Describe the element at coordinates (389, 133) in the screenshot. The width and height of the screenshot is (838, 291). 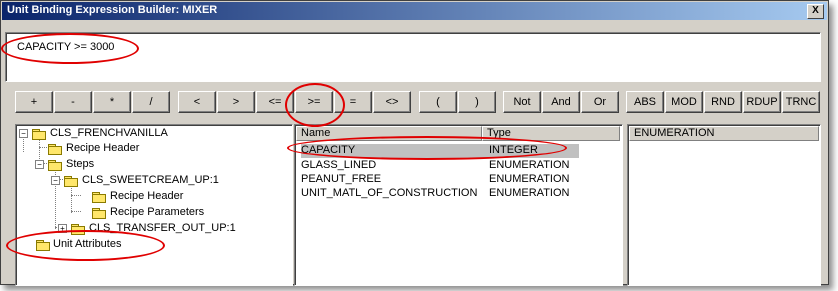
I see `column-header-name: Name` at that location.